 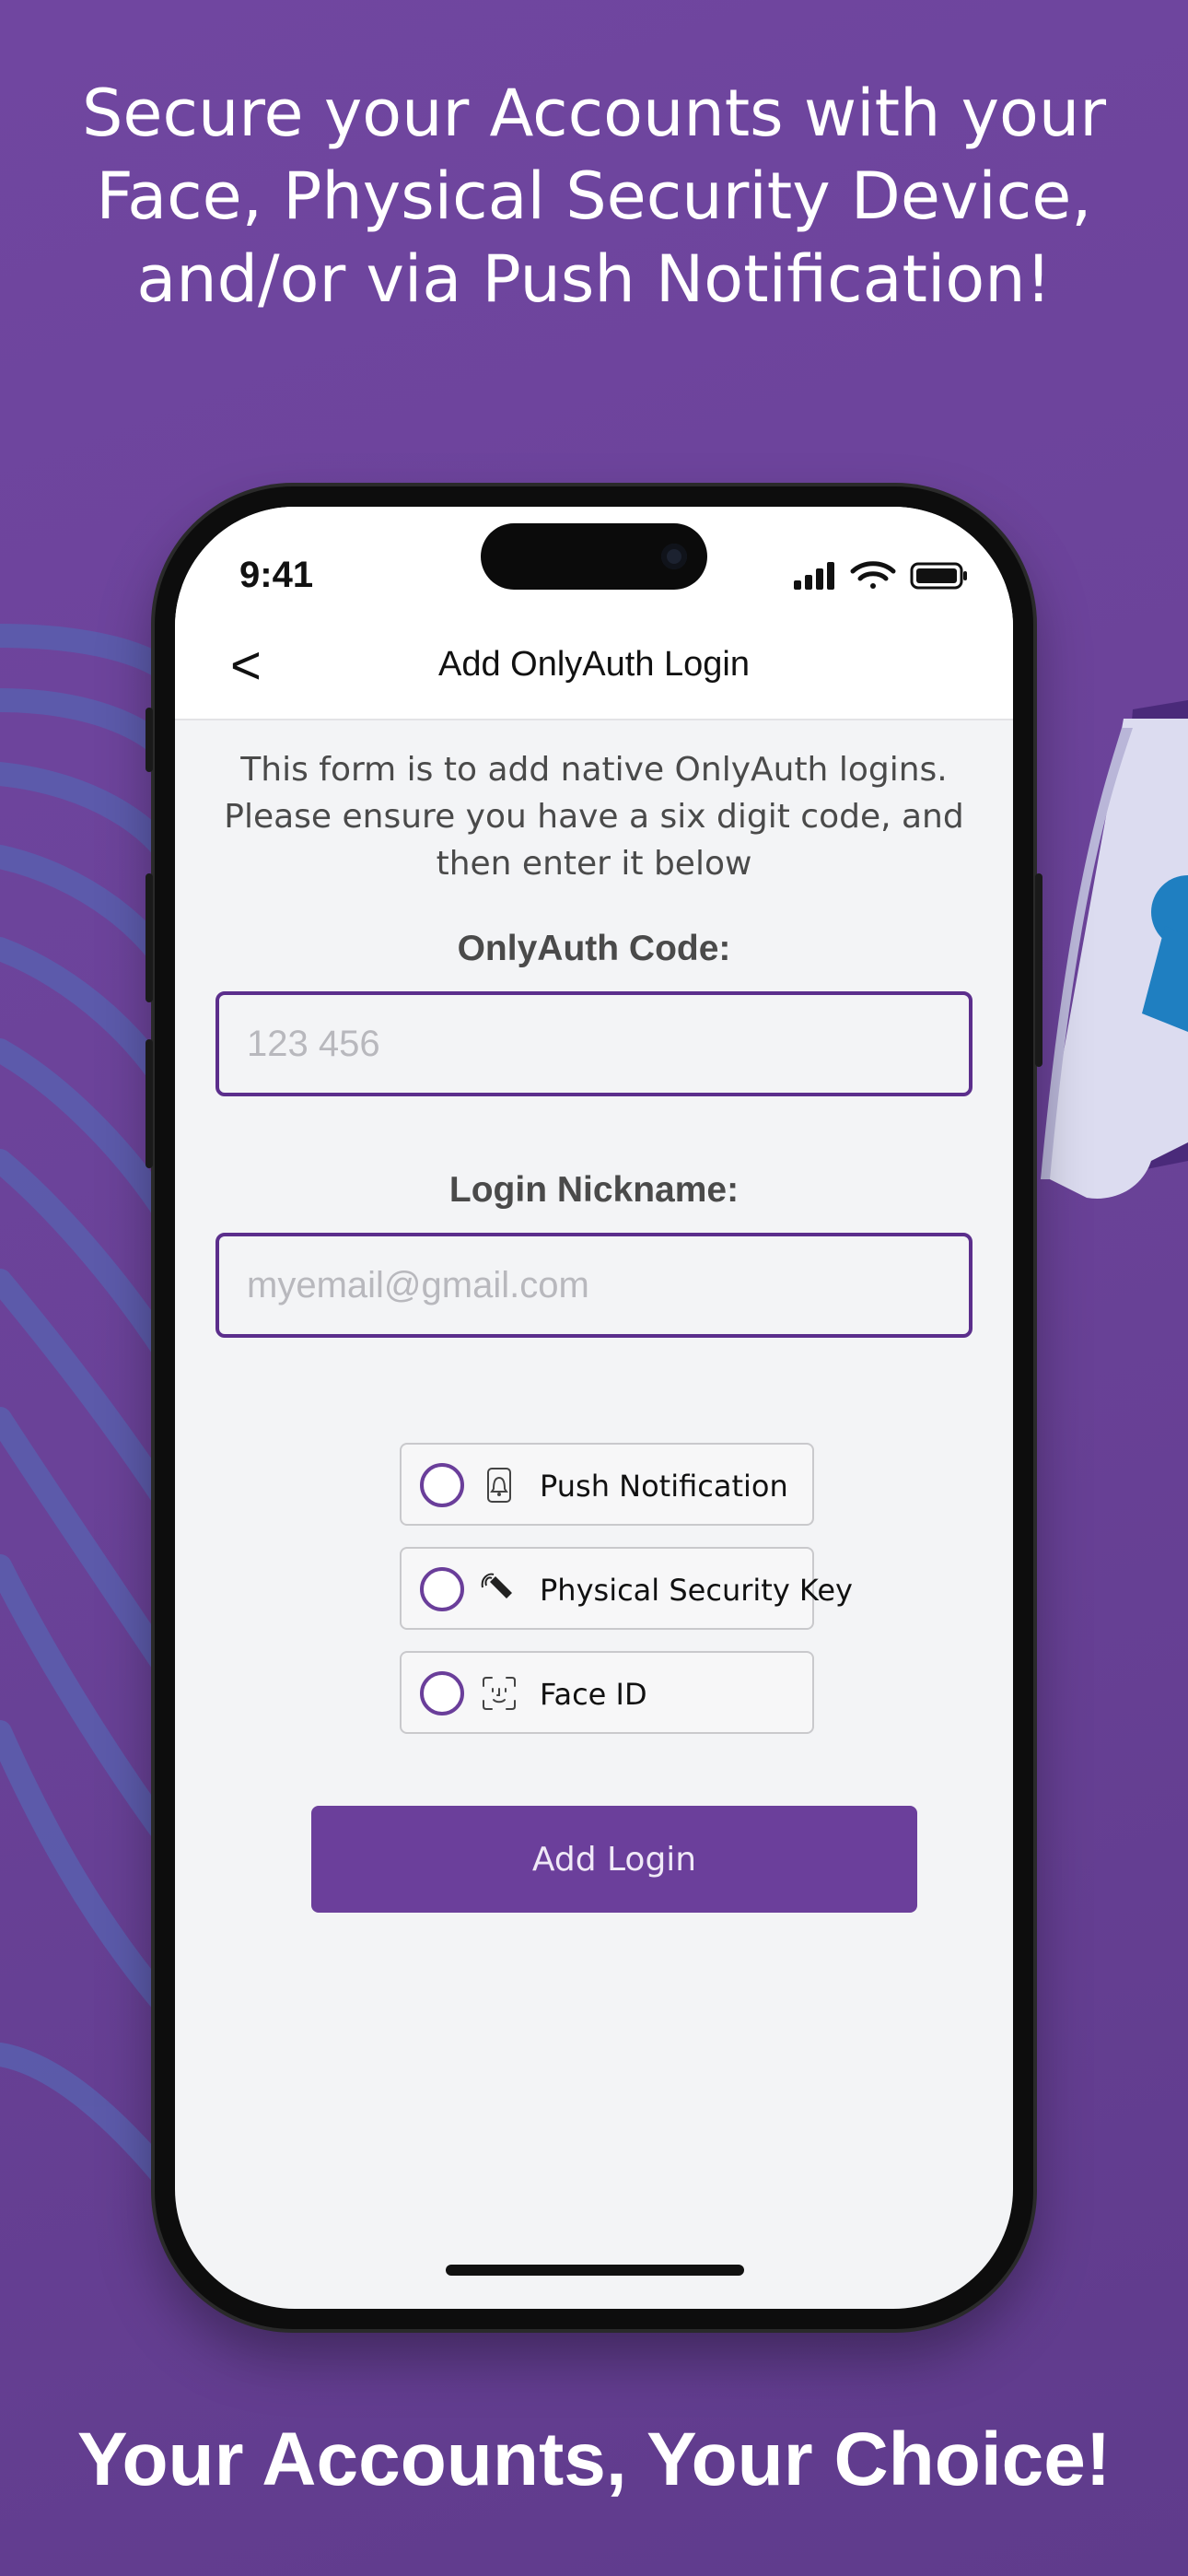 I want to click on navigation-bar: < Add OnlyAuth Login, so click(x=594, y=668).